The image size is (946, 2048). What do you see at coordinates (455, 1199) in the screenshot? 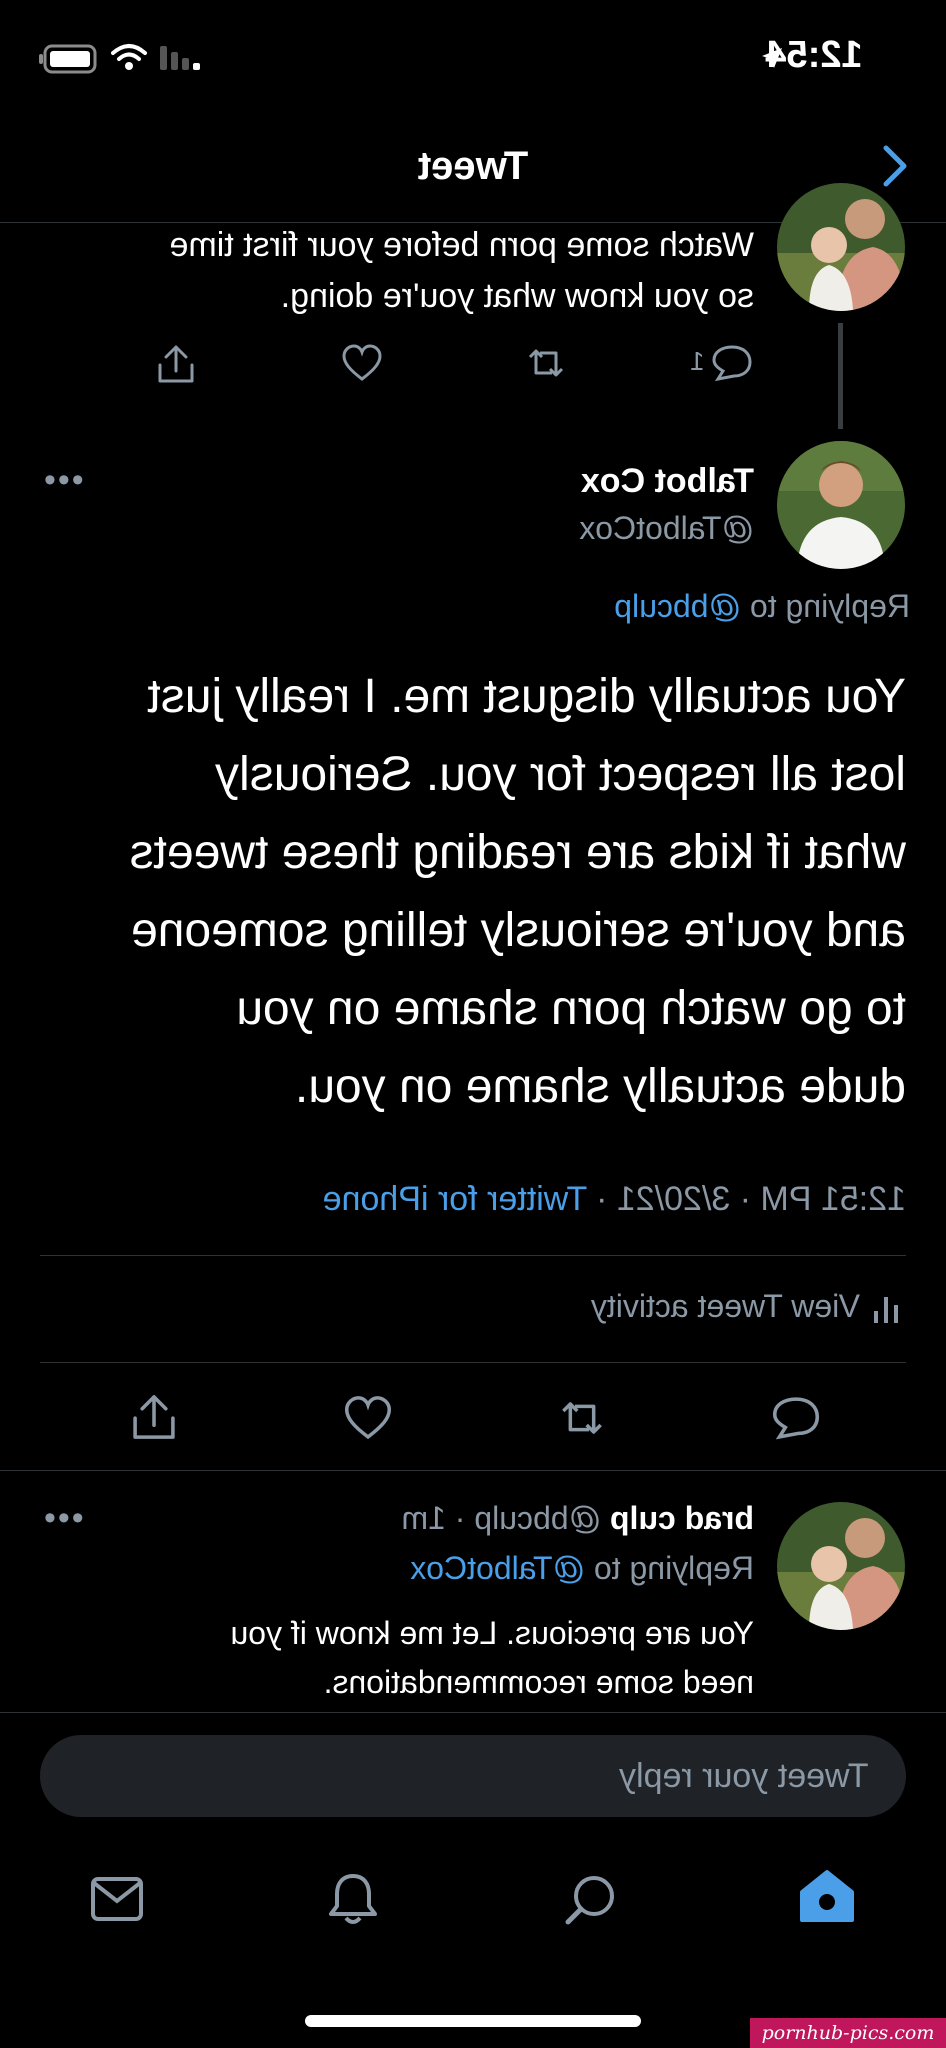
I see `tweet-source-link: Twitter for iPhone` at bounding box center [455, 1199].